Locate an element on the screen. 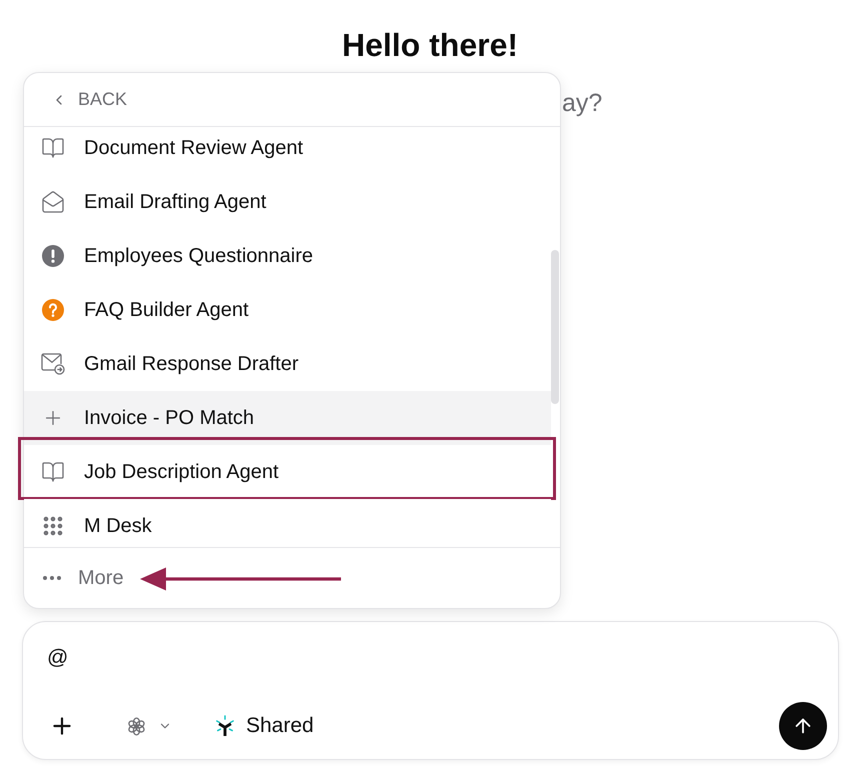  question-icon is located at coordinates (53, 310).